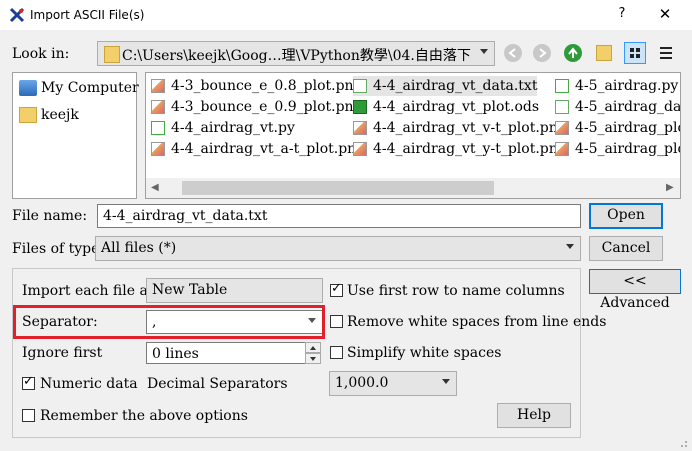 The image size is (692, 451). Describe the element at coordinates (622, 15) in the screenshot. I see `help-title-button: ?` at that location.